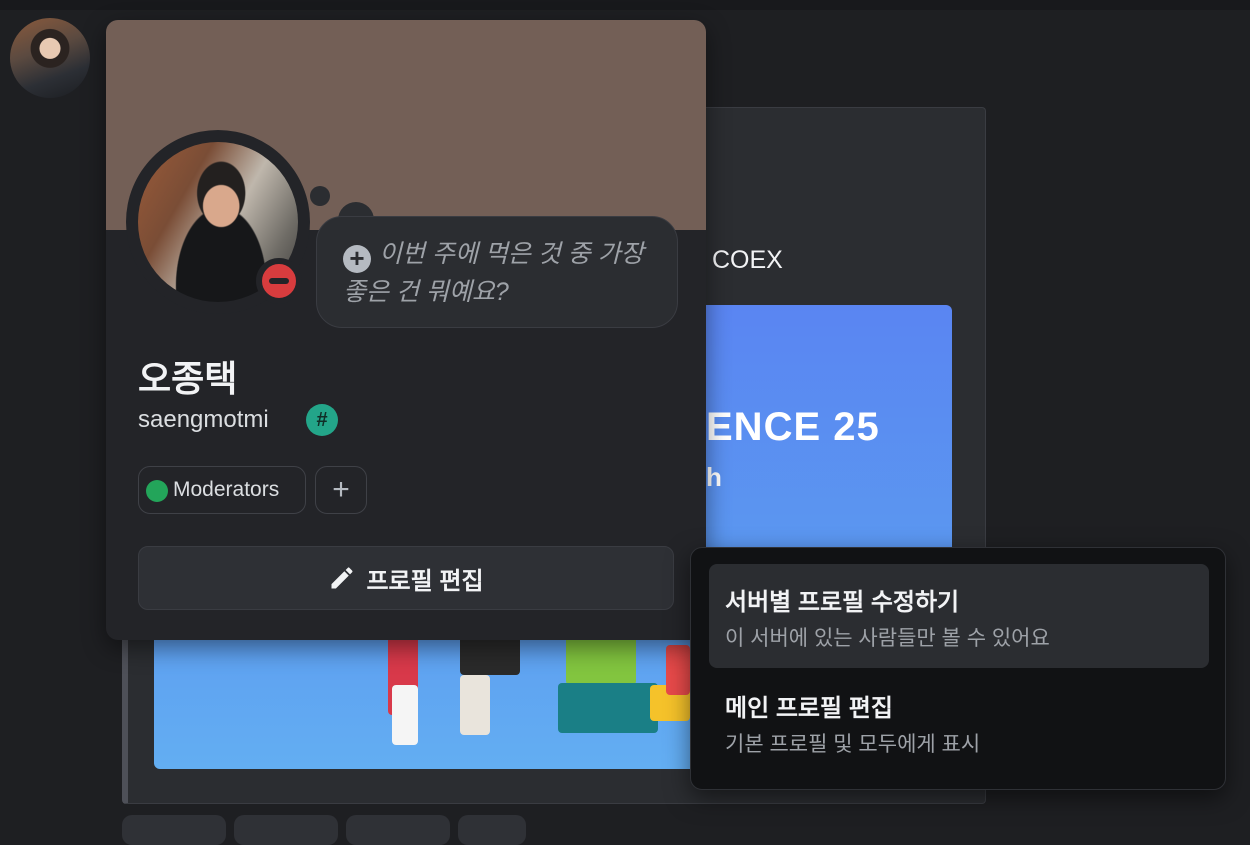  Describe the element at coordinates (425, 581) in the screenshot. I see `edit-profile-label: 프로필 편집` at that location.